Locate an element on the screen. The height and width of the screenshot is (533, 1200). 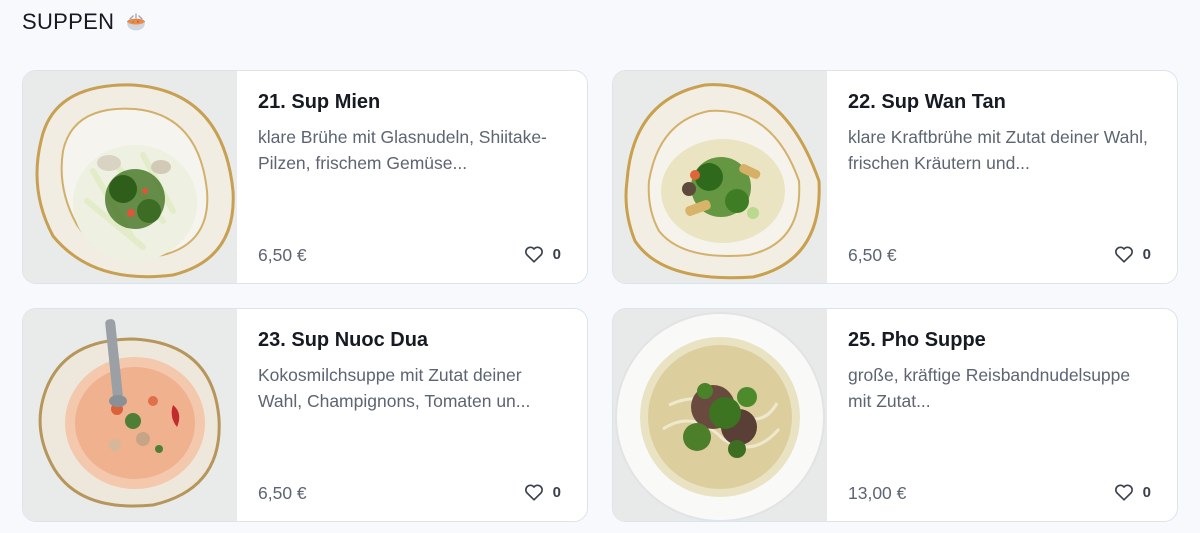
section-header: SUPPEN is located at coordinates (85, 22).